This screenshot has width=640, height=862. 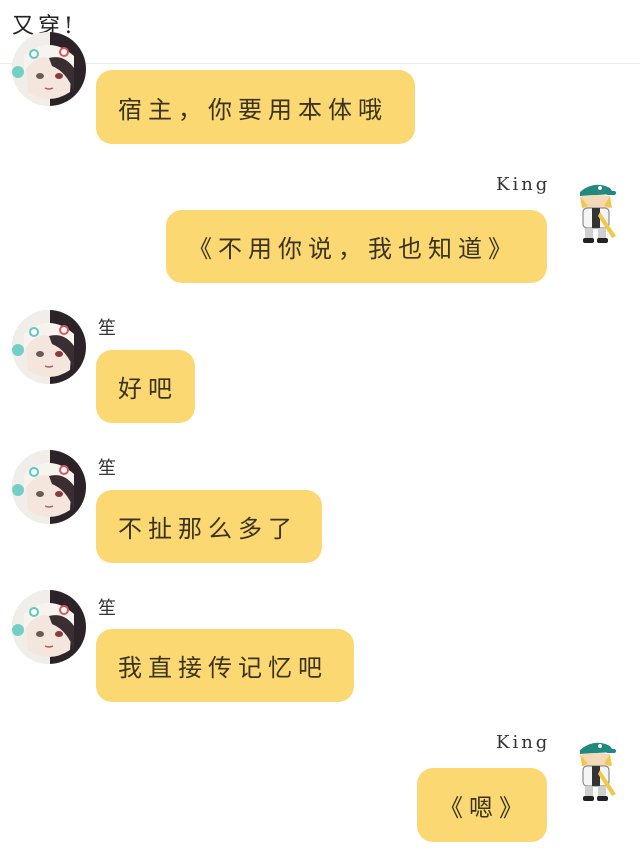 What do you see at coordinates (148, 389) in the screenshot?
I see `message-text: 好吧` at bounding box center [148, 389].